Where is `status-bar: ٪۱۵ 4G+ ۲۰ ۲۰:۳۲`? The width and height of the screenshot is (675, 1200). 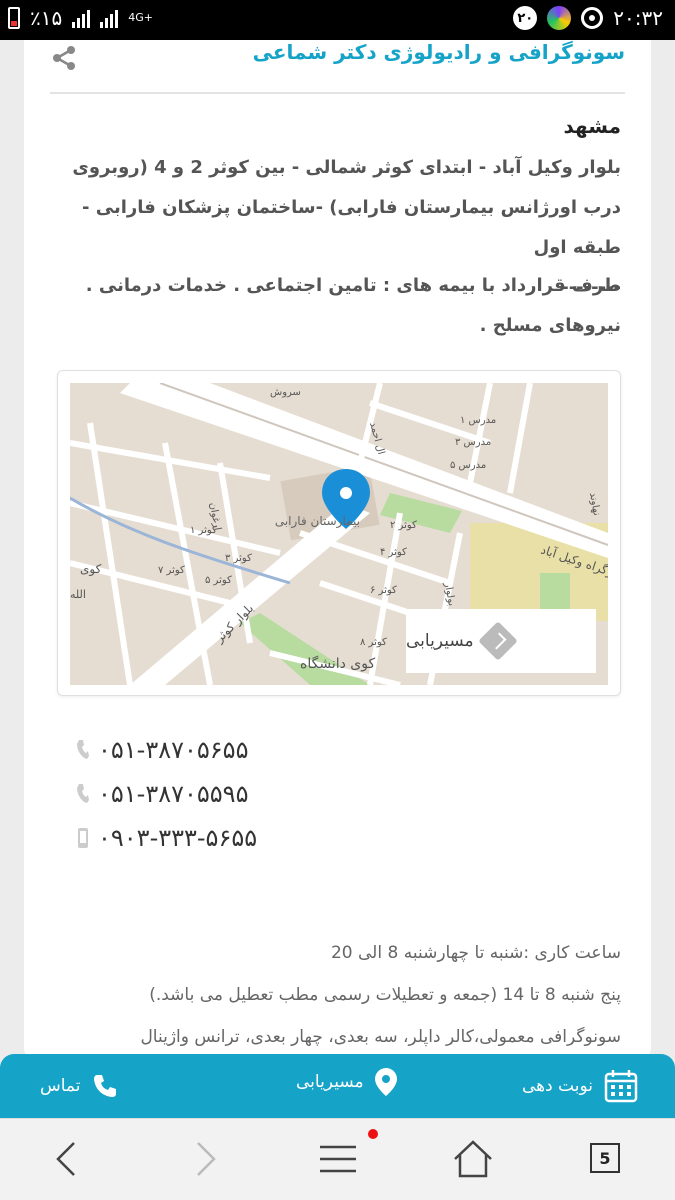
status-bar: ٪۱۵ 4G+ ۲۰ ۲۰:۳۲ is located at coordinates (337, 20).